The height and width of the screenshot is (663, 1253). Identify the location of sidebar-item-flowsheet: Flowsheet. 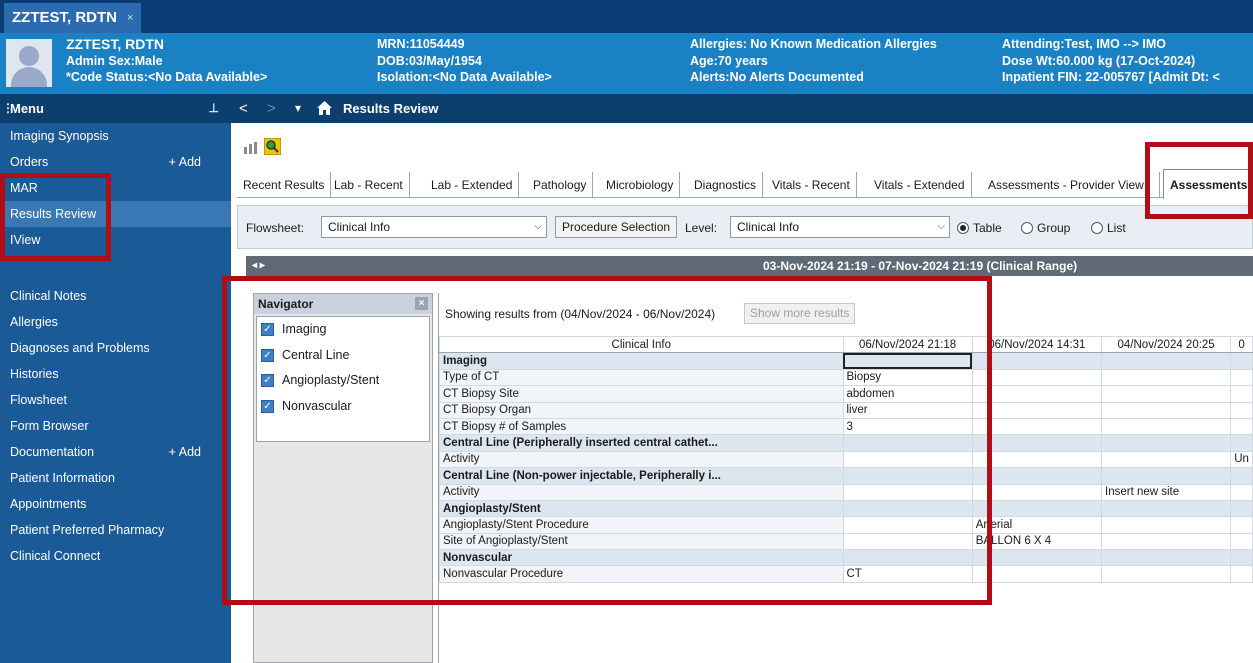
(115, 400).